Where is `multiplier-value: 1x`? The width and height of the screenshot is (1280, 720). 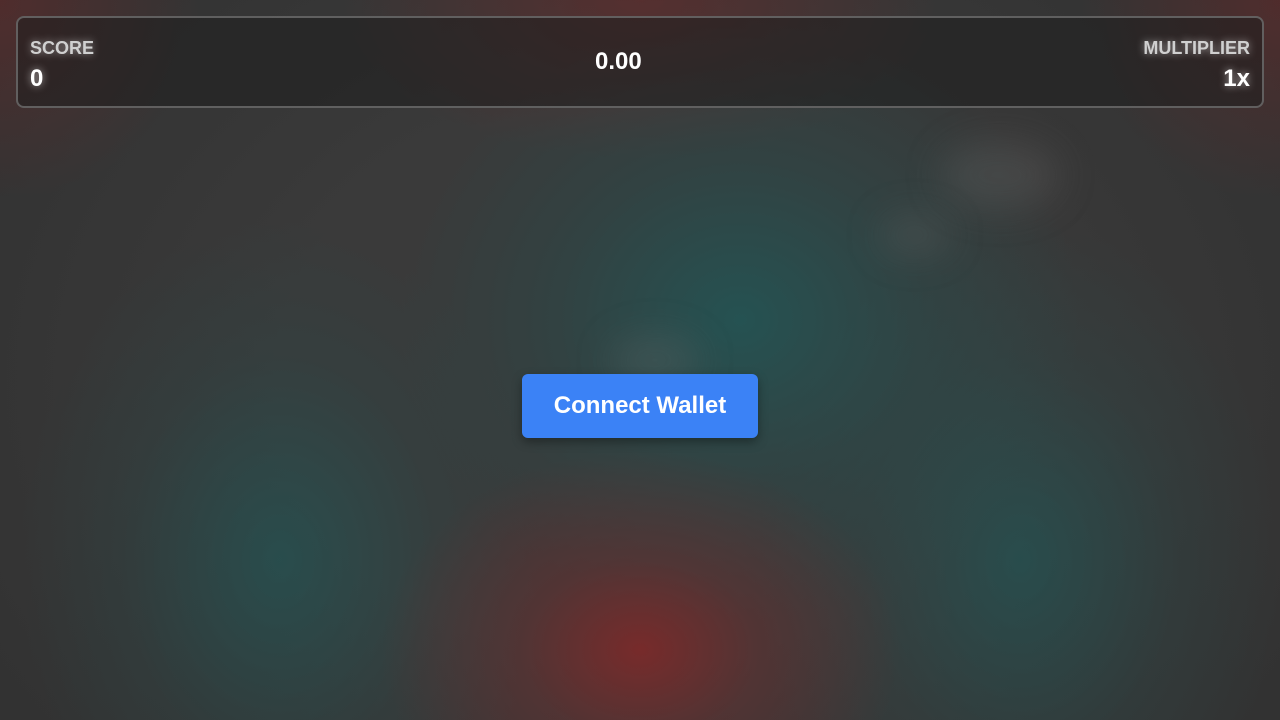 multiplier-value: 1x is located at coordinates (1236, 78).